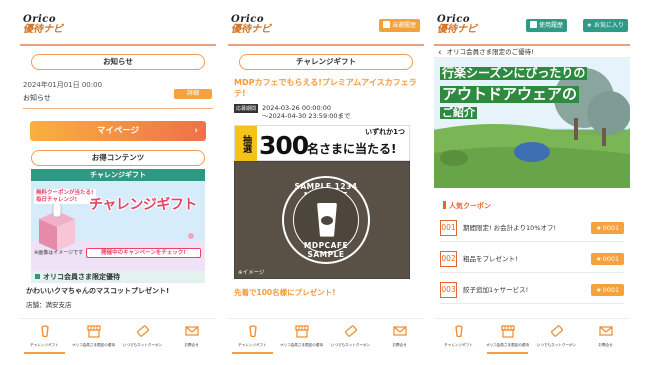 Image resolution: width=650 pixels, height=365 pixels. I want to click on chevron-right-icon: ›, so click(196, 131).